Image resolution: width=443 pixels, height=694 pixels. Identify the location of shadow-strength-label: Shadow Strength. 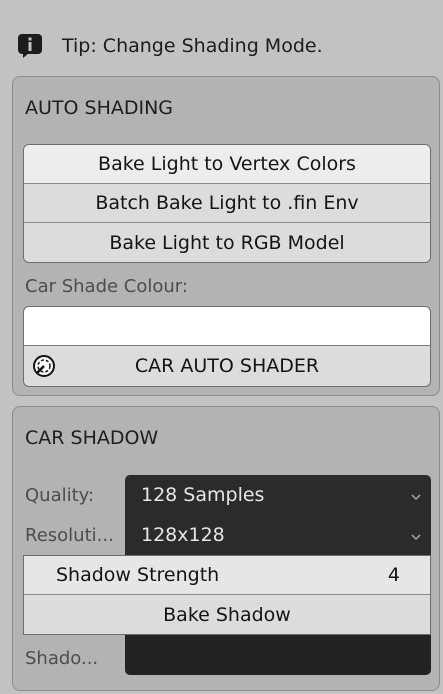
(138, 575).